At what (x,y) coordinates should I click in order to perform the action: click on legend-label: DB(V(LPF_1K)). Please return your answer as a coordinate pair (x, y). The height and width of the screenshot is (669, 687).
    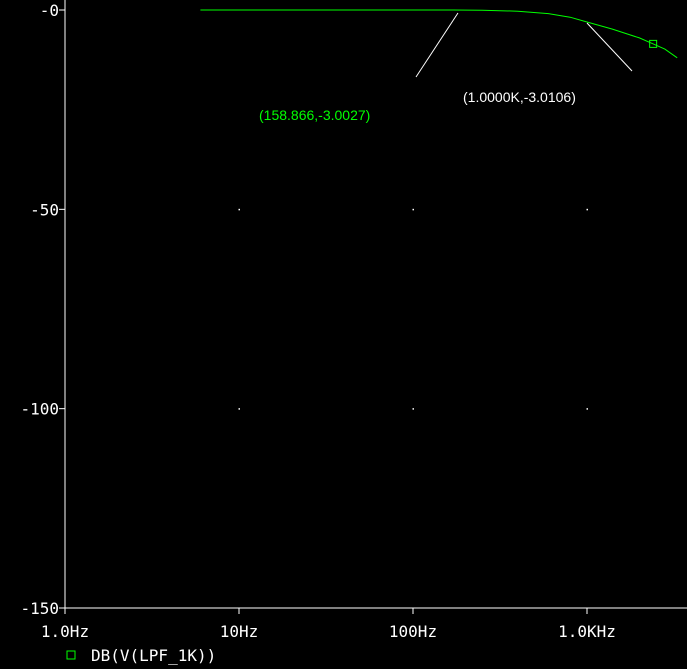
    Looking at the image, I should click on (153, 655).